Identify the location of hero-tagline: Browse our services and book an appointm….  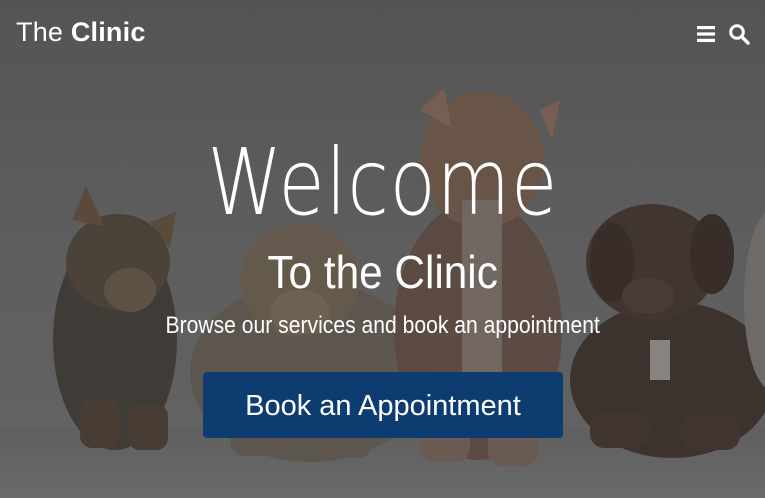
(382, 325).